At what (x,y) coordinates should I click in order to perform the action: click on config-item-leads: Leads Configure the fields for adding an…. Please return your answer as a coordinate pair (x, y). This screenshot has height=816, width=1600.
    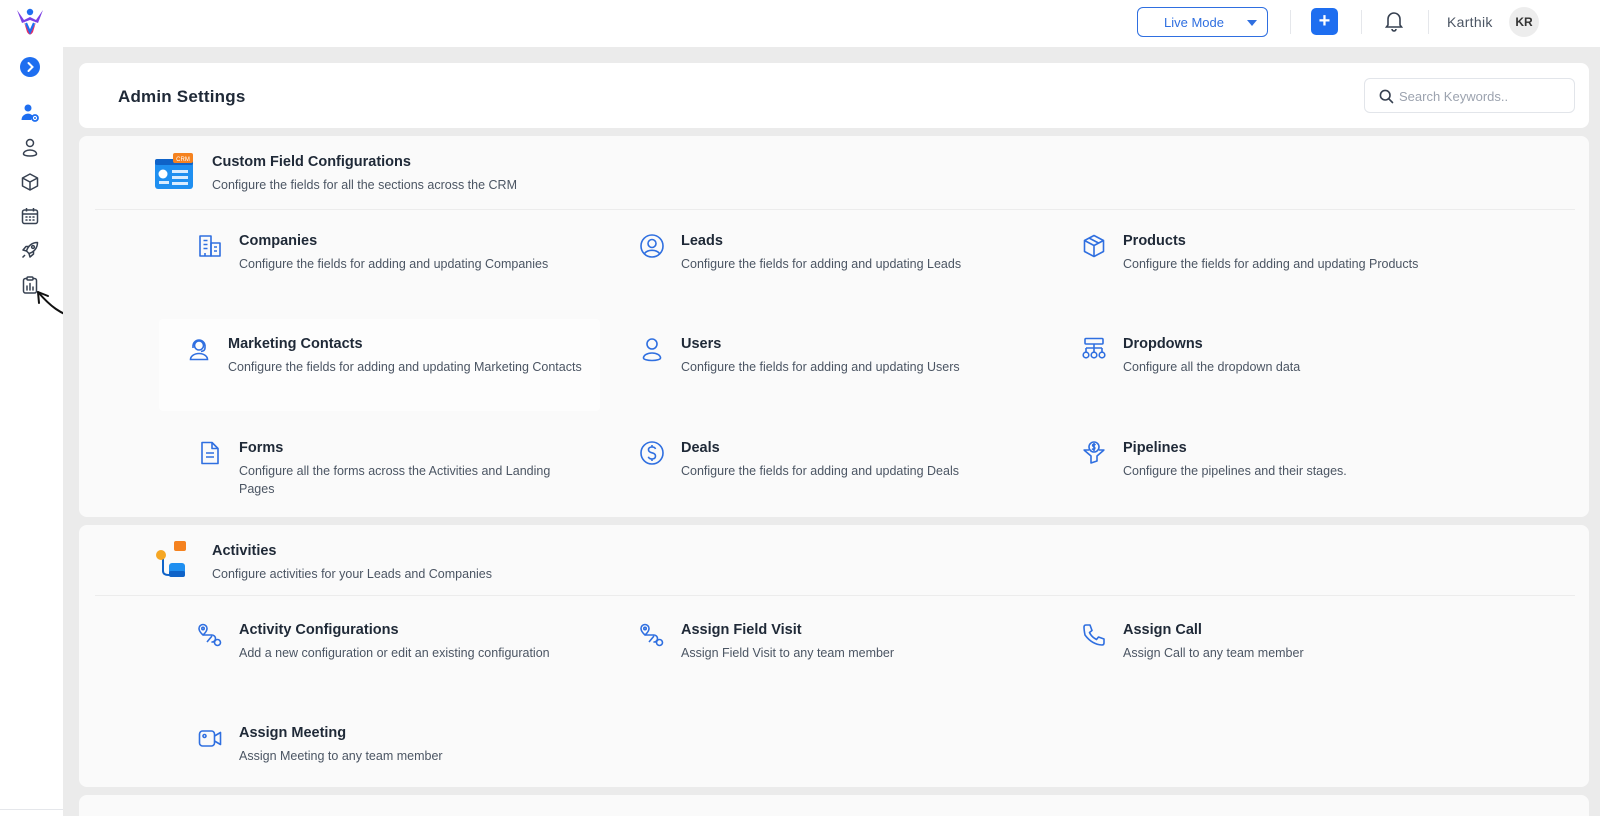
    Looking at the image, I should click on (844, 263).